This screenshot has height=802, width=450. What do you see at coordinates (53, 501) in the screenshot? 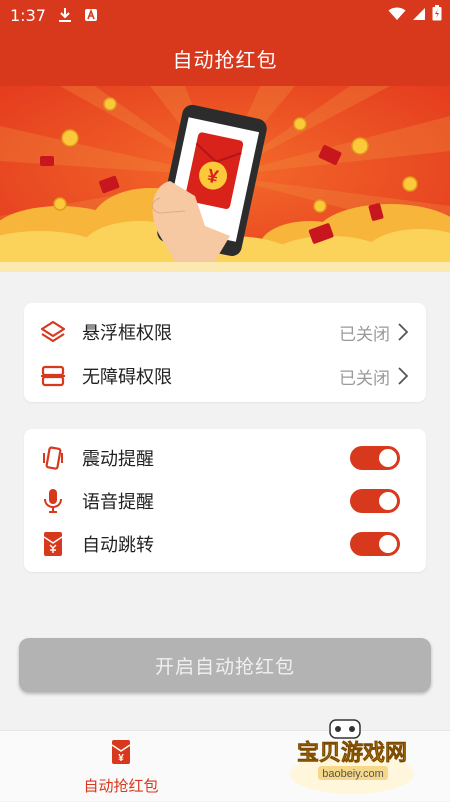
I see `microphone-icon` at bounding box center [53, 501].